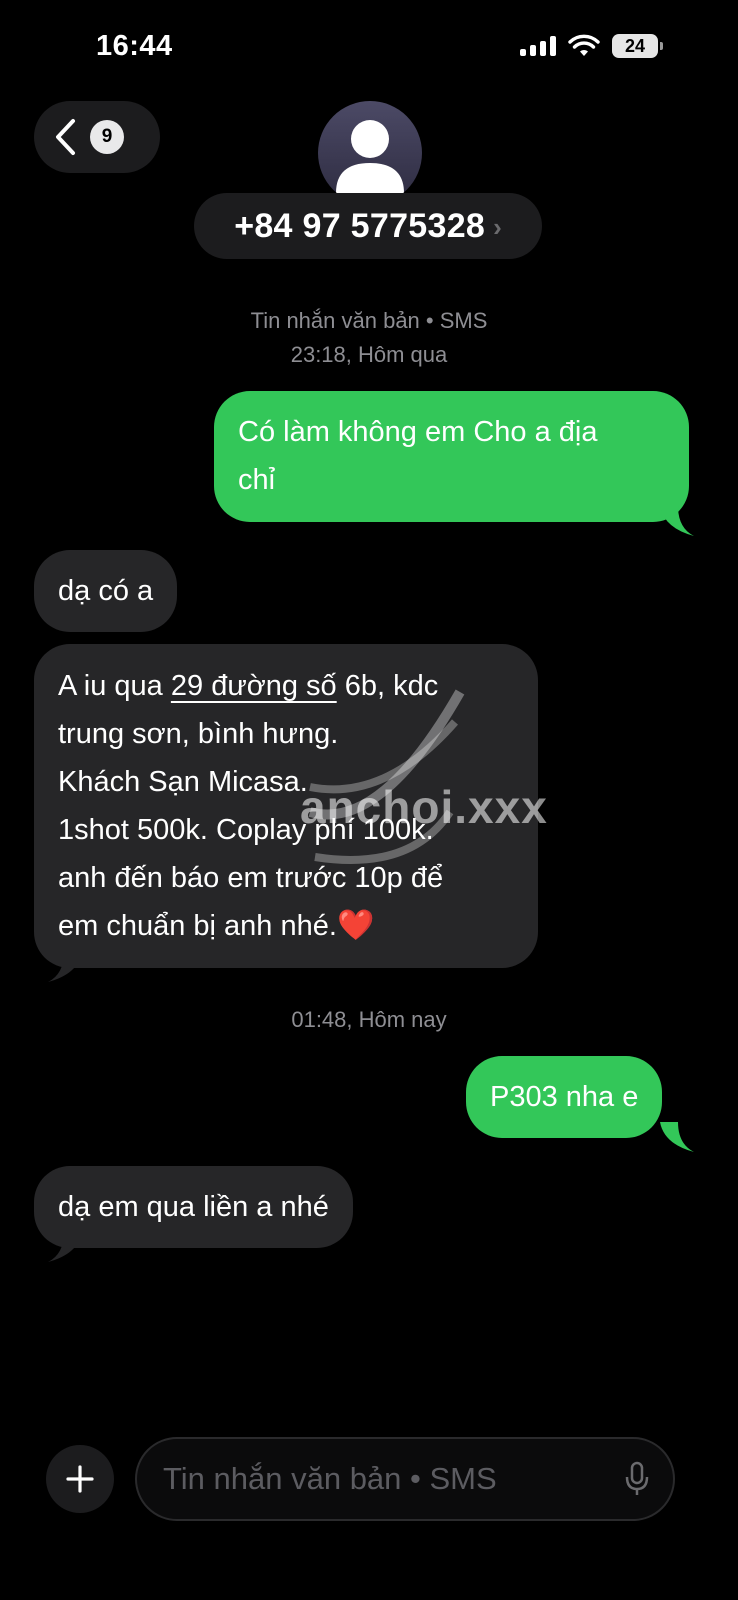 The image size is (738, 1600). I want to click on message-bubble-outgoing: Có làm không em Cho a địa chỉ, so click(451, 456).